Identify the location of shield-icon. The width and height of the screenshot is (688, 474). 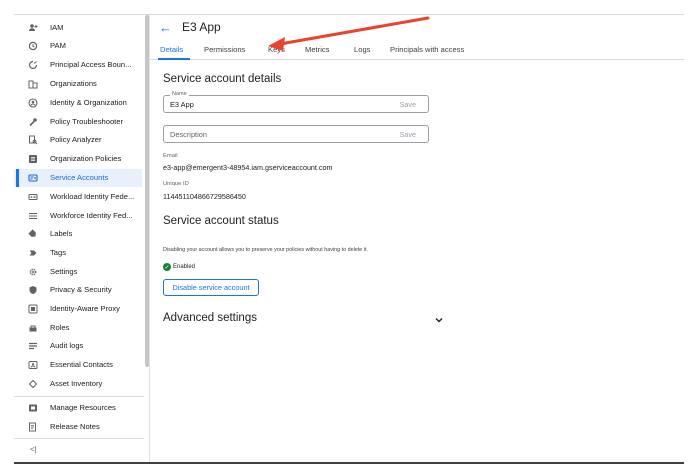
(33, 290).